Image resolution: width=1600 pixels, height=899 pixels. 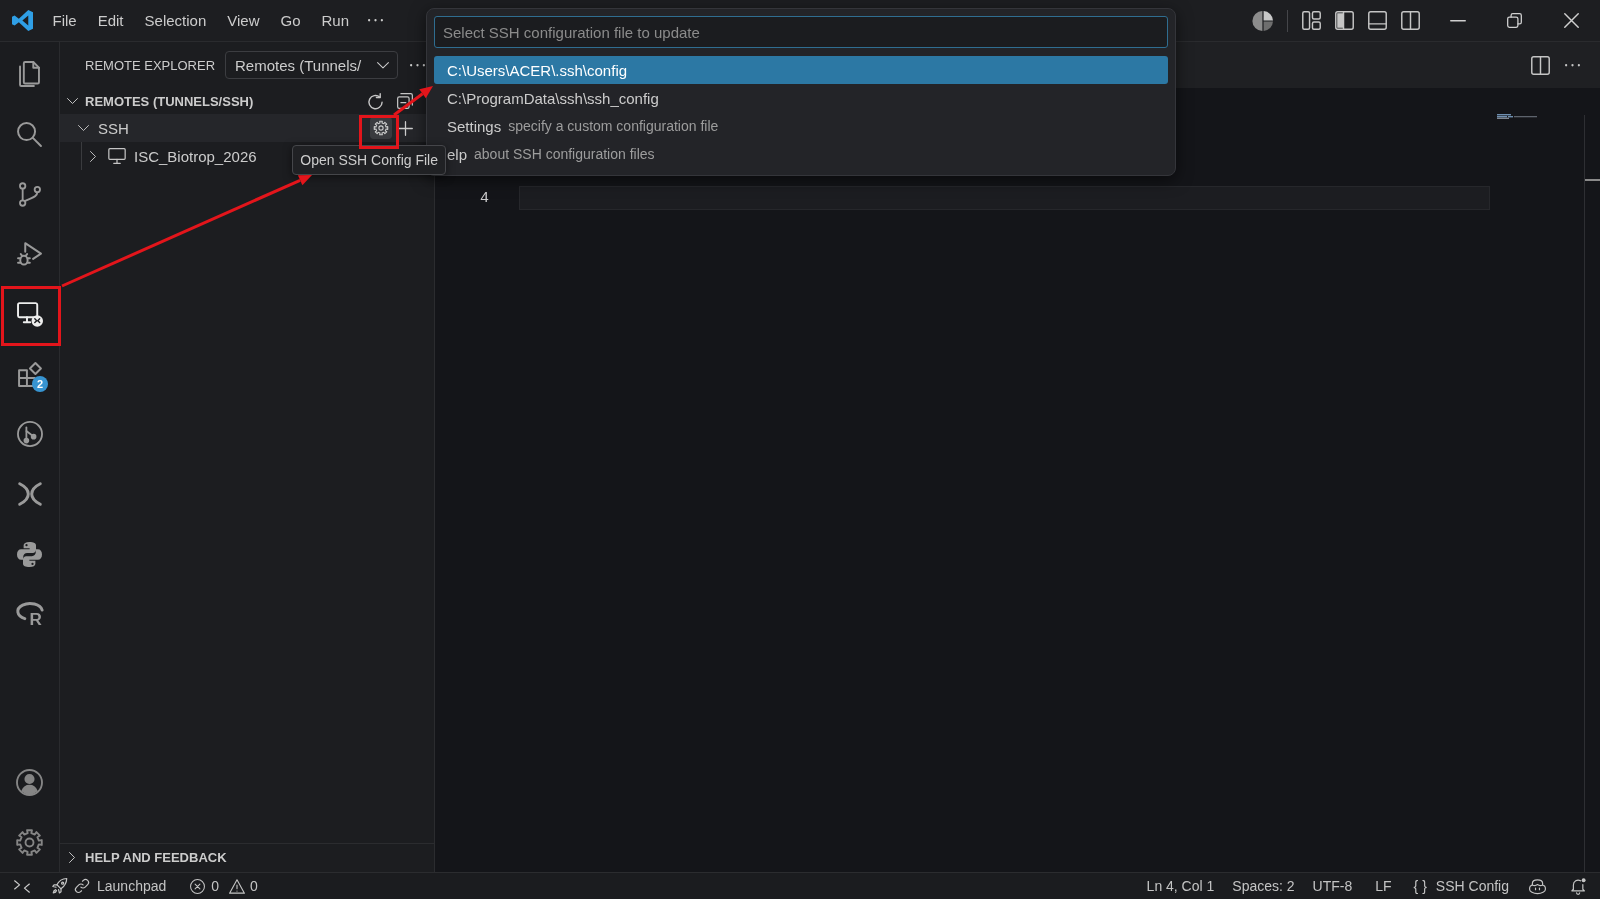 I want to click on menu-item: Selection, so click(x=175, y=20).